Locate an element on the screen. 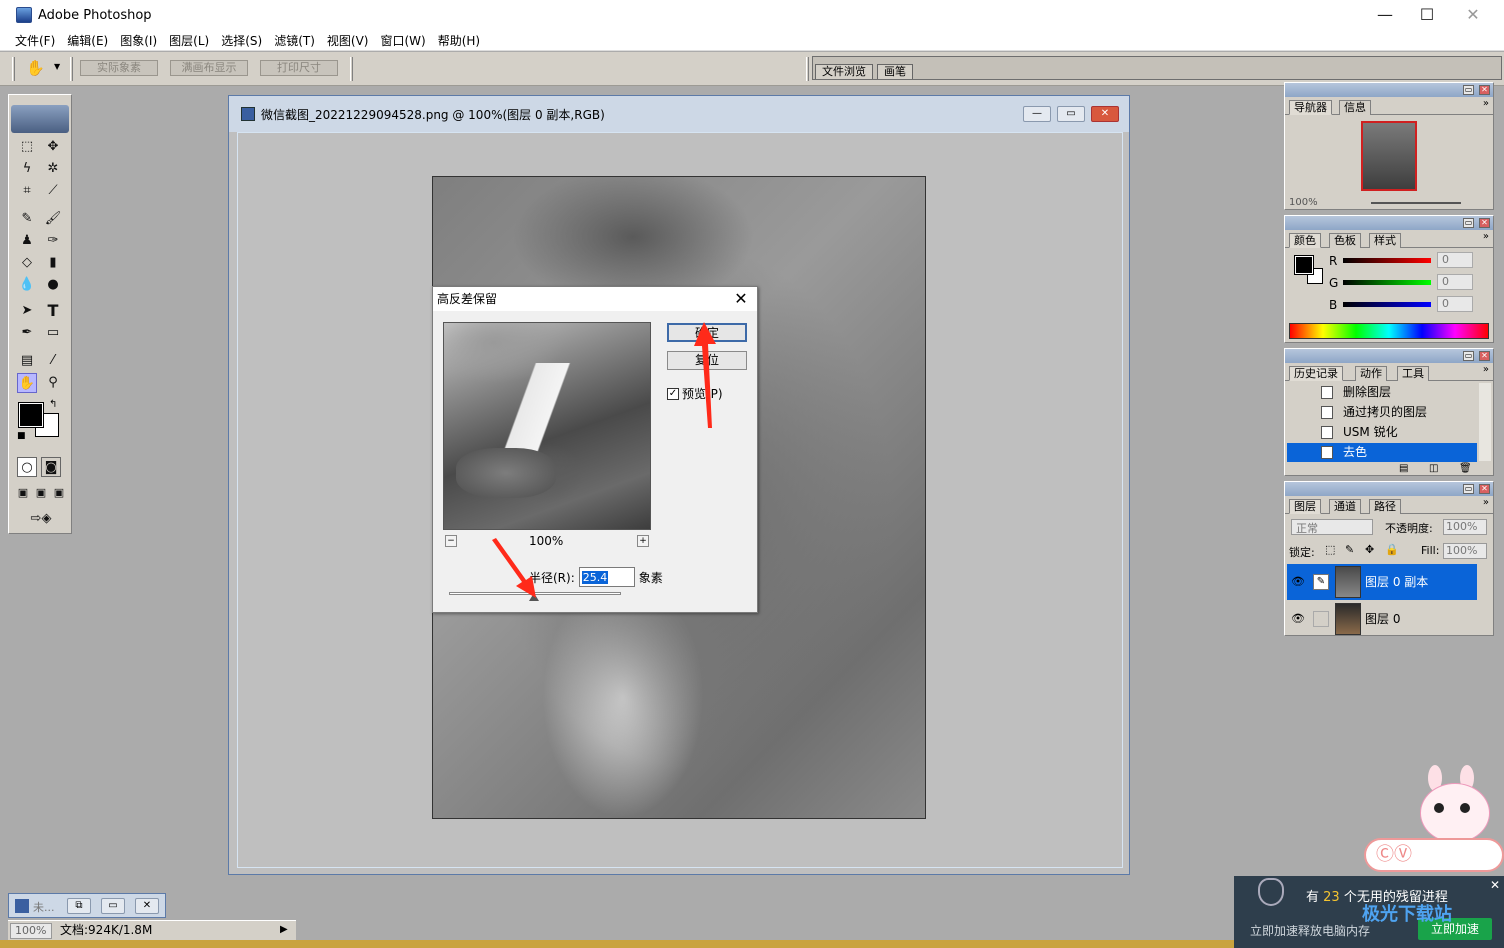 Image resolution: width=1504 pixels, height=948 pixels. watermark-text: 极光下载站 is located at coordinates (1407, 914).